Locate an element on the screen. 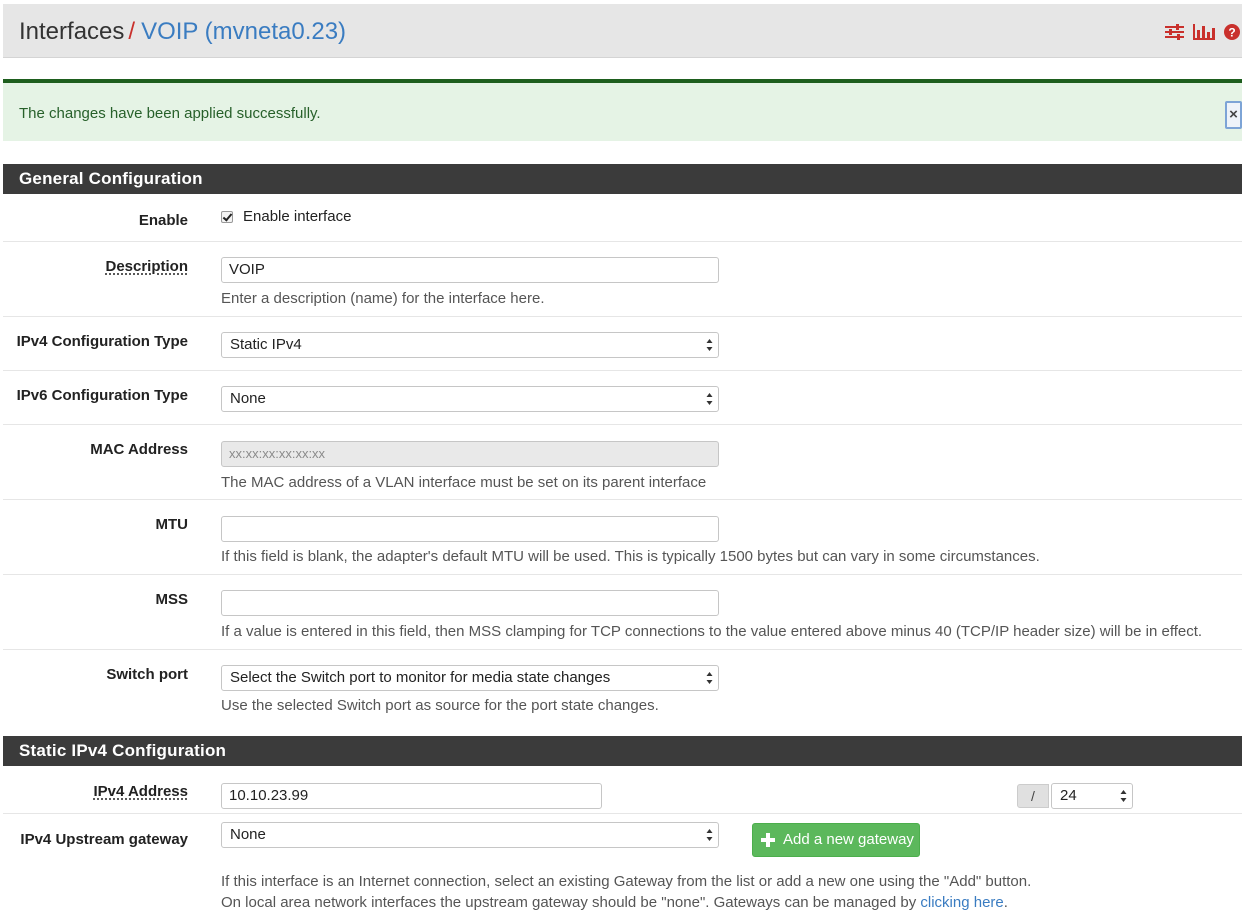  ipv6-type-select: None is located at coordinates (470, 399).